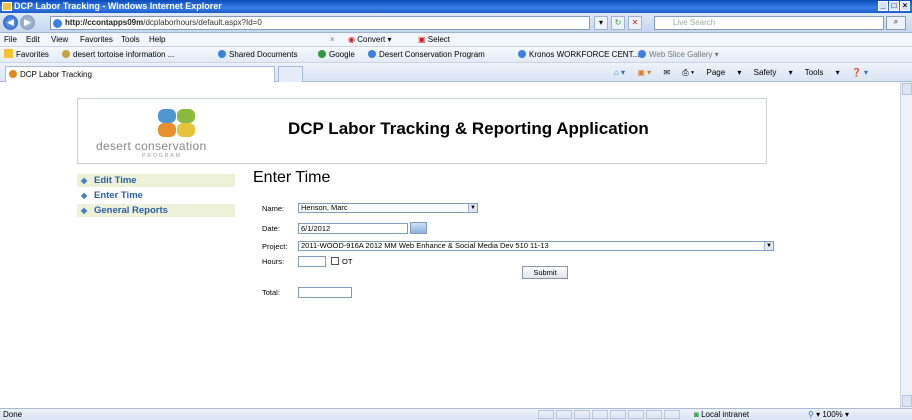 Image resolution: width=912 pixels, height=420 pixels. I want to click on scroll-up-button, so click(907, 89).